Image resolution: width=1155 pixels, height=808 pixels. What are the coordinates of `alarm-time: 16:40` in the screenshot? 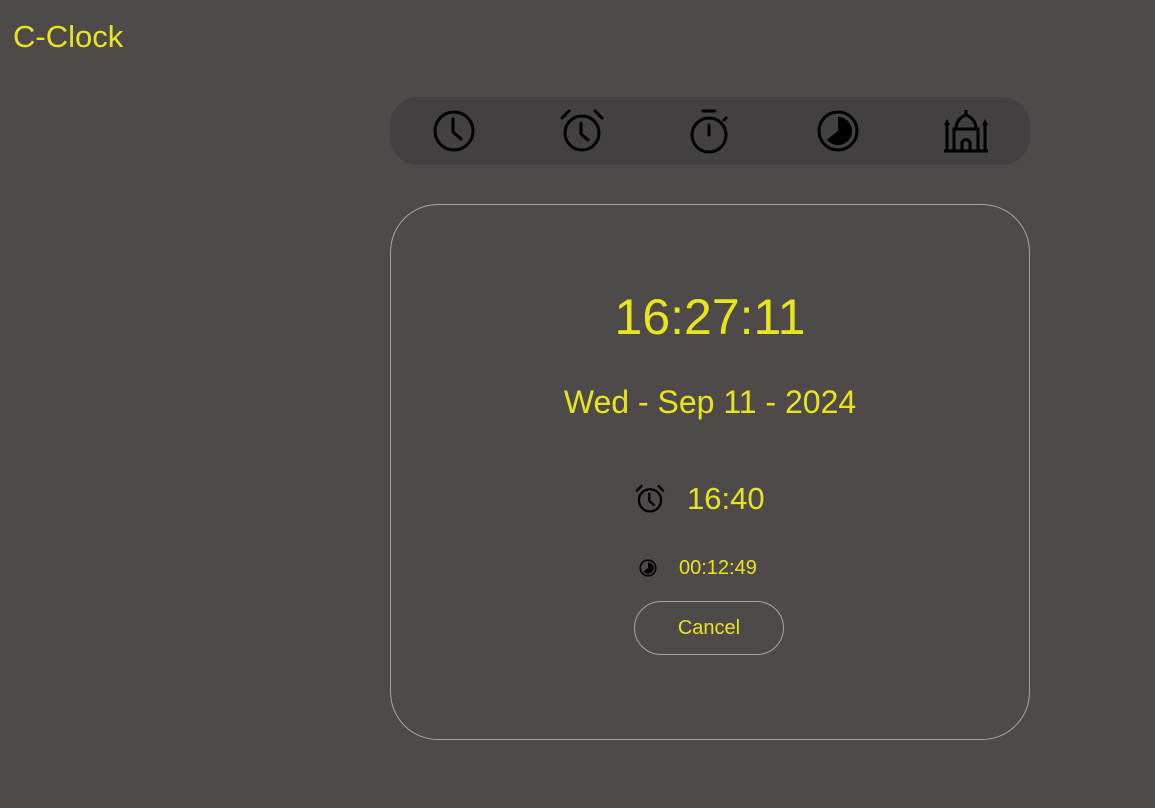 It's located at (726, 498).